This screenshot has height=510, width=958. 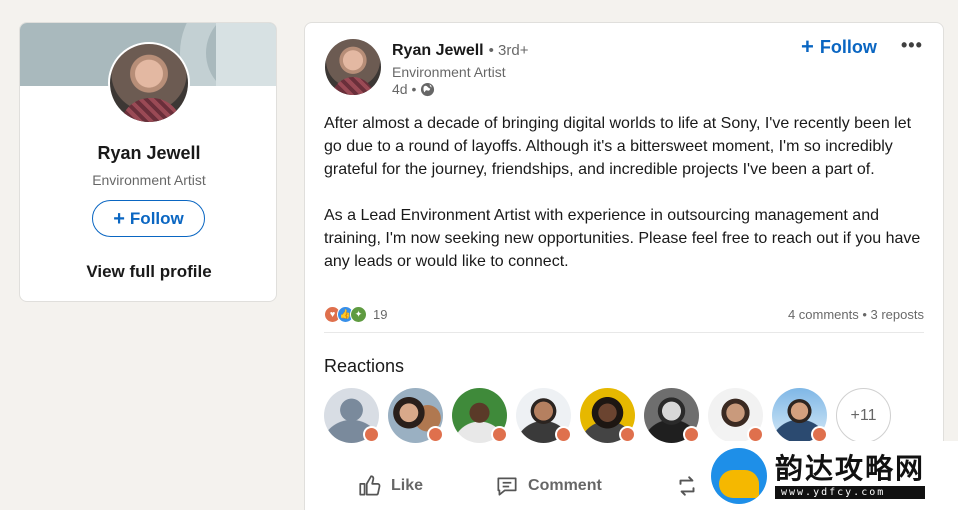 I want to click on post-time-text: 4d •, so click(x=404, y=89).